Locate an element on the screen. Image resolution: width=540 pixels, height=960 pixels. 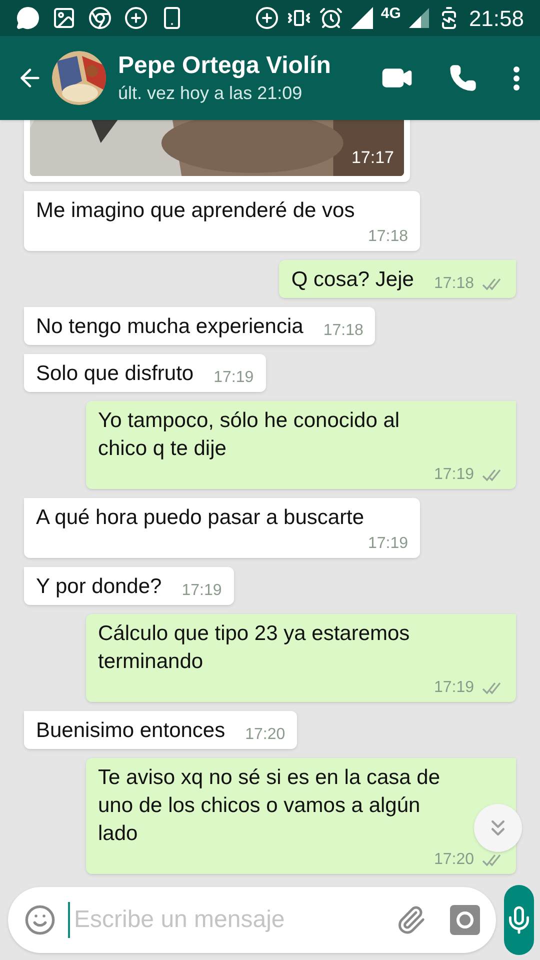
message-text: Y por donde? is located at coordinates (99, 587).